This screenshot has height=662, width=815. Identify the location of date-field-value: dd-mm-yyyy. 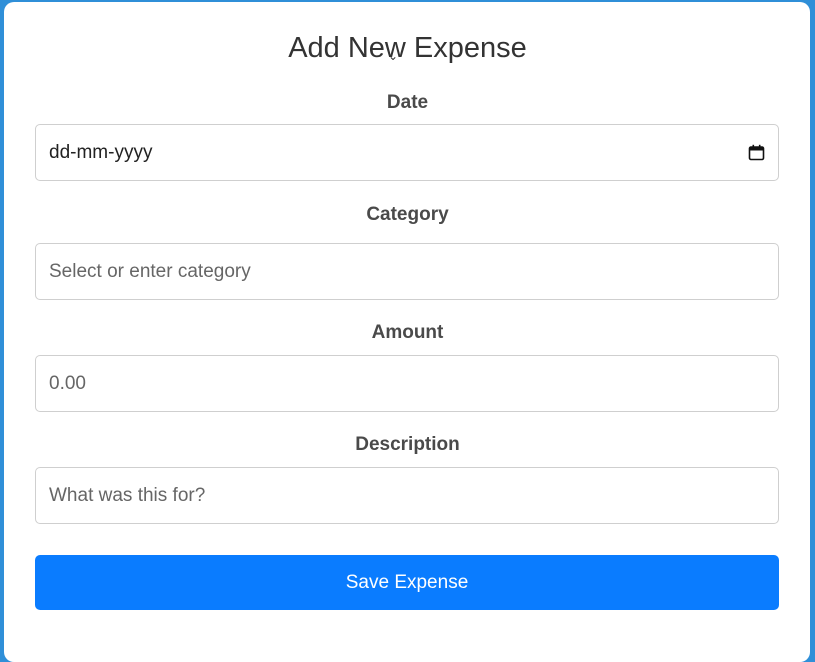
(101, 152).